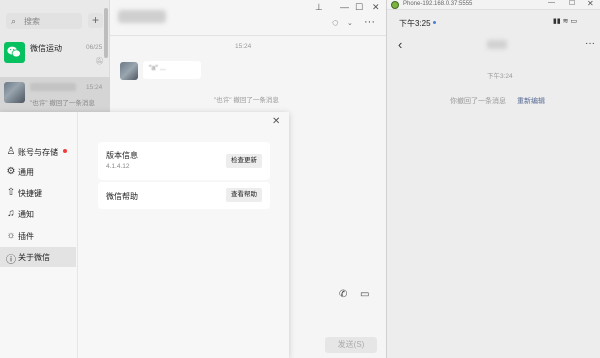  Describe the element at coordinates (55, 95) in the screenshot. I see `chat-list-item-selected: 15:24 "也许" 撤回了一条消息` at that location.